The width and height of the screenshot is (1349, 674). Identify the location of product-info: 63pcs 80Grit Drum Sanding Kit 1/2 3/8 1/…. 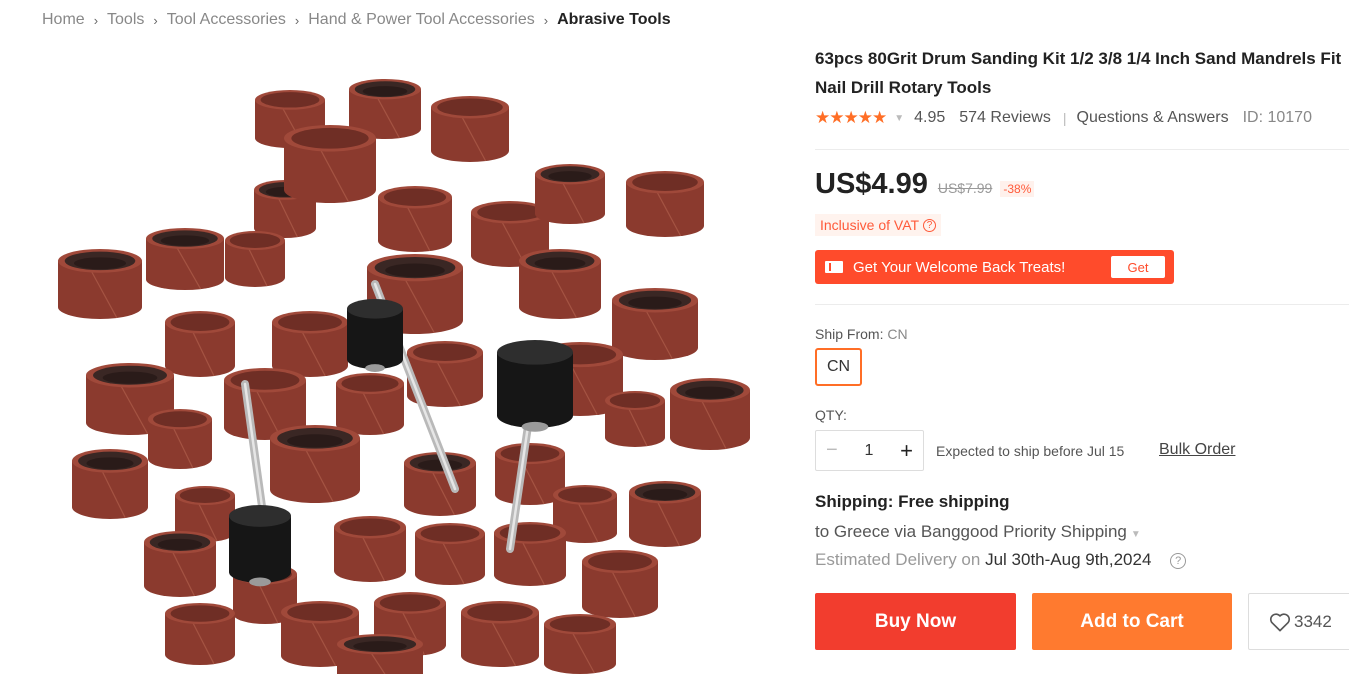
(1082, 87).